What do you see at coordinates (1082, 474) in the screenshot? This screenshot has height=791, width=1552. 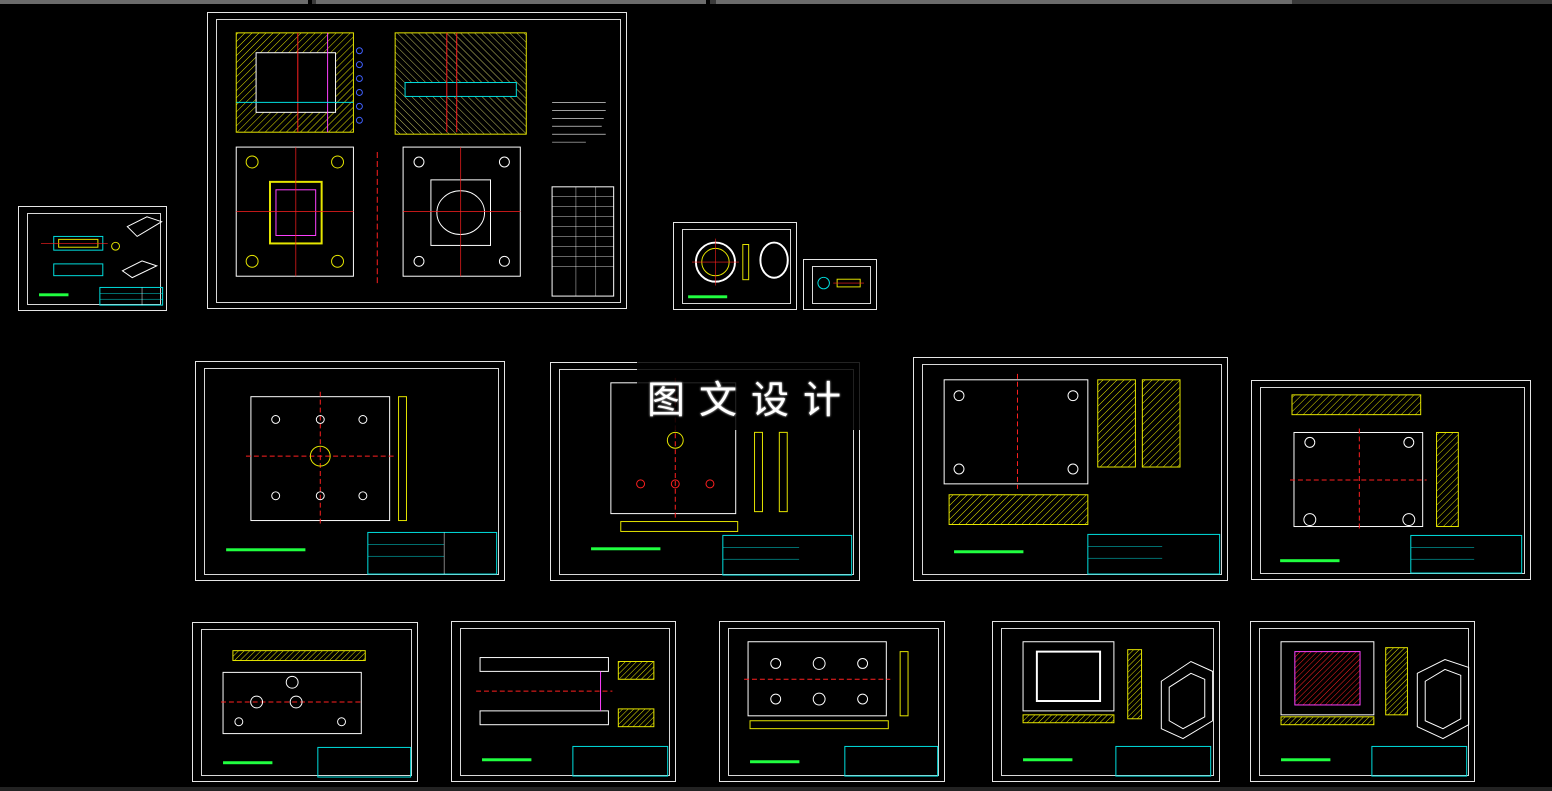 I see `cavity-plate-graphics` at bounding box center [1082, 474].